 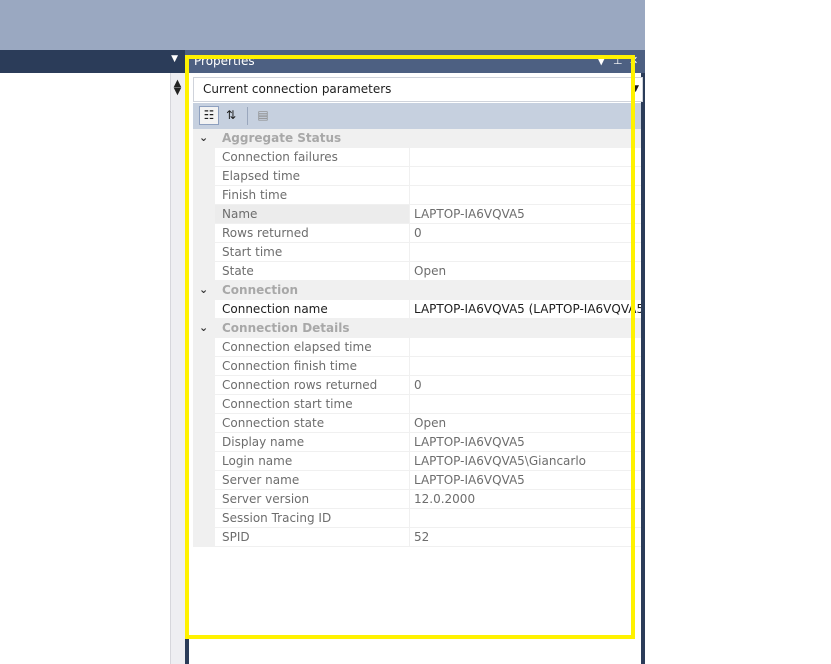 I want to click on pin-icon: ⊥, so click(x=618, y=60).